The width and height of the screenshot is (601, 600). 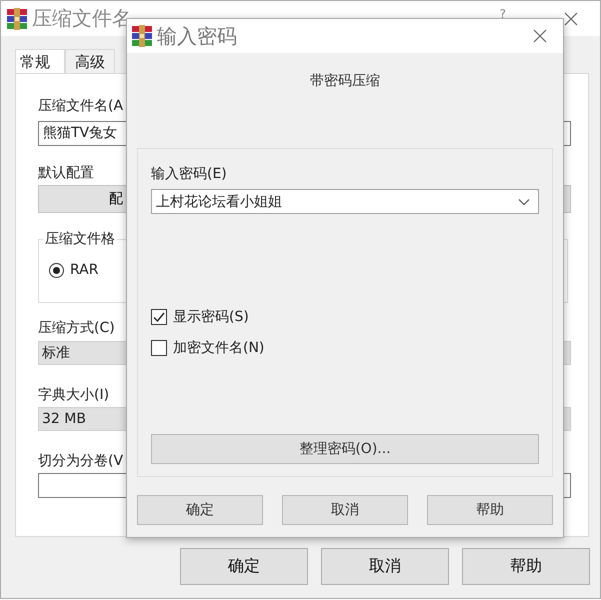 What do you see at coordinates (66, 173) in the screenshot?
I see `field-label: 默认配置` at bounding box center [66, 173].